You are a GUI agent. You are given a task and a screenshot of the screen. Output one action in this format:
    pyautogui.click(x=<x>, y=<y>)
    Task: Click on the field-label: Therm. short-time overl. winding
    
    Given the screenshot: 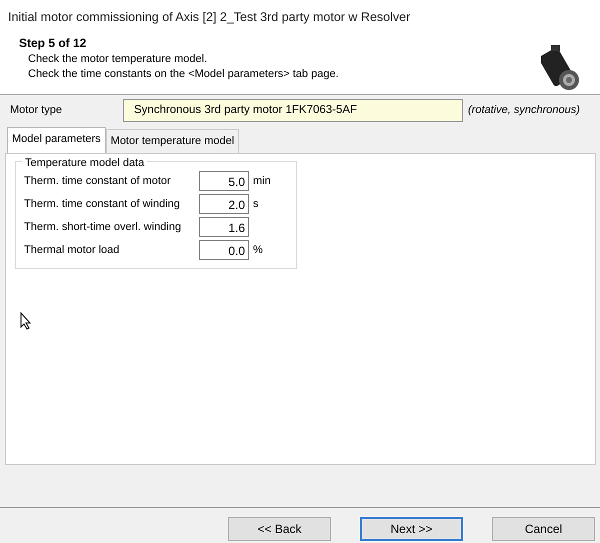 What is the action you would take?
    pyautogui.click(x=103, y=227)
    